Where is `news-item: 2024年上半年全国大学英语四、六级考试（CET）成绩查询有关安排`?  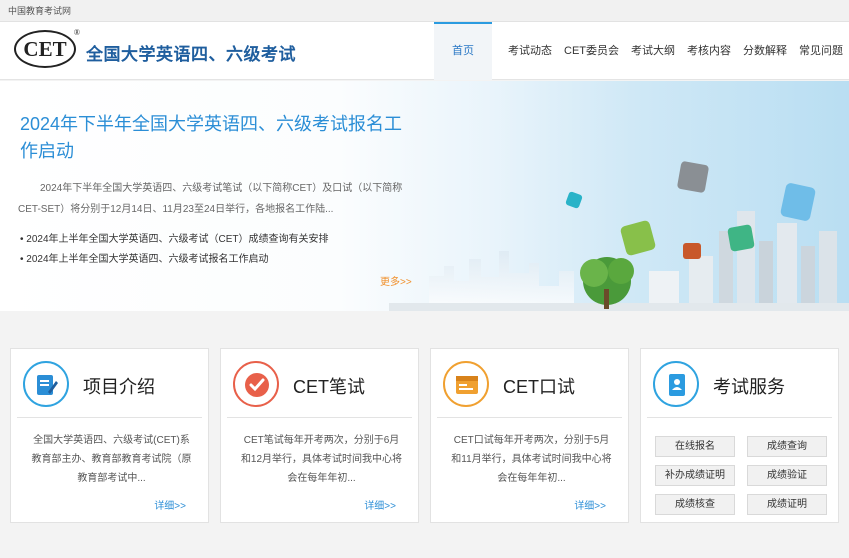 news-item: 2024年上半年全国大学英语四、六级考试（CET）成绩查询有关安排 is located at coordinates (174, 240).